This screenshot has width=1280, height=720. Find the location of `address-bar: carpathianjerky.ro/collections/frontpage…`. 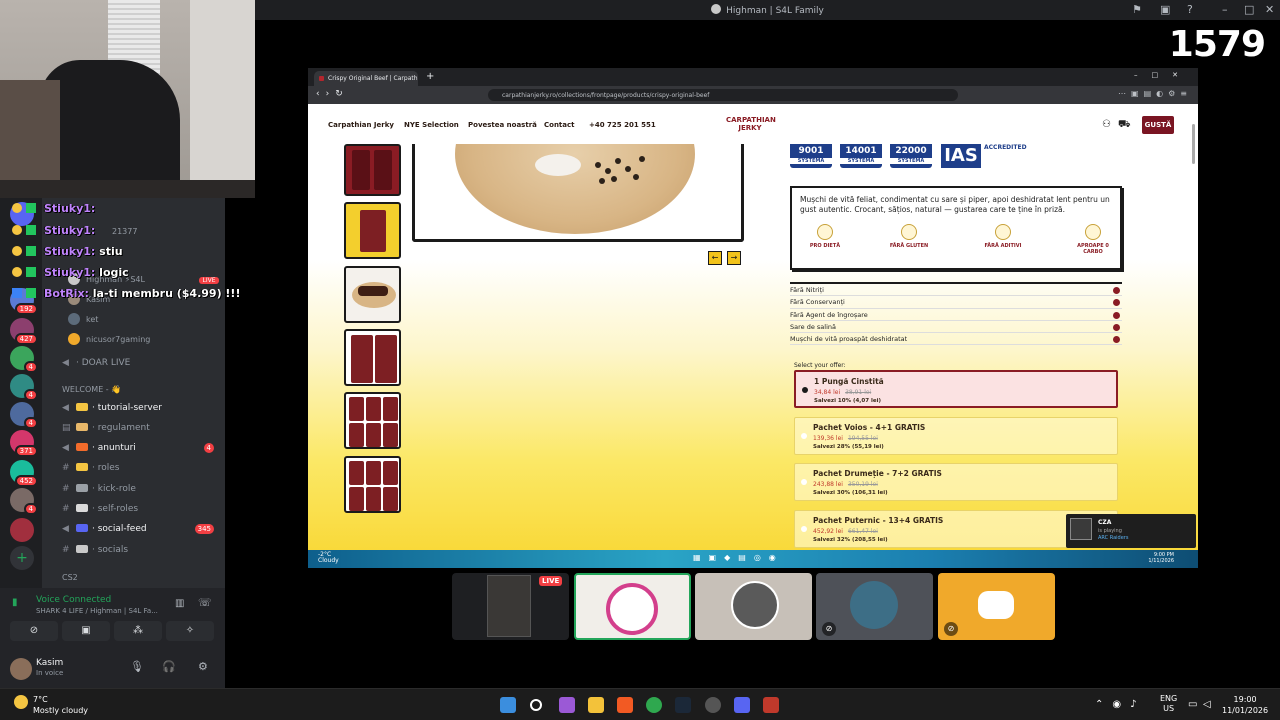

address-bar: carpathianjerky.ro/collections/frontpage… is located at coordinates (723, 95).